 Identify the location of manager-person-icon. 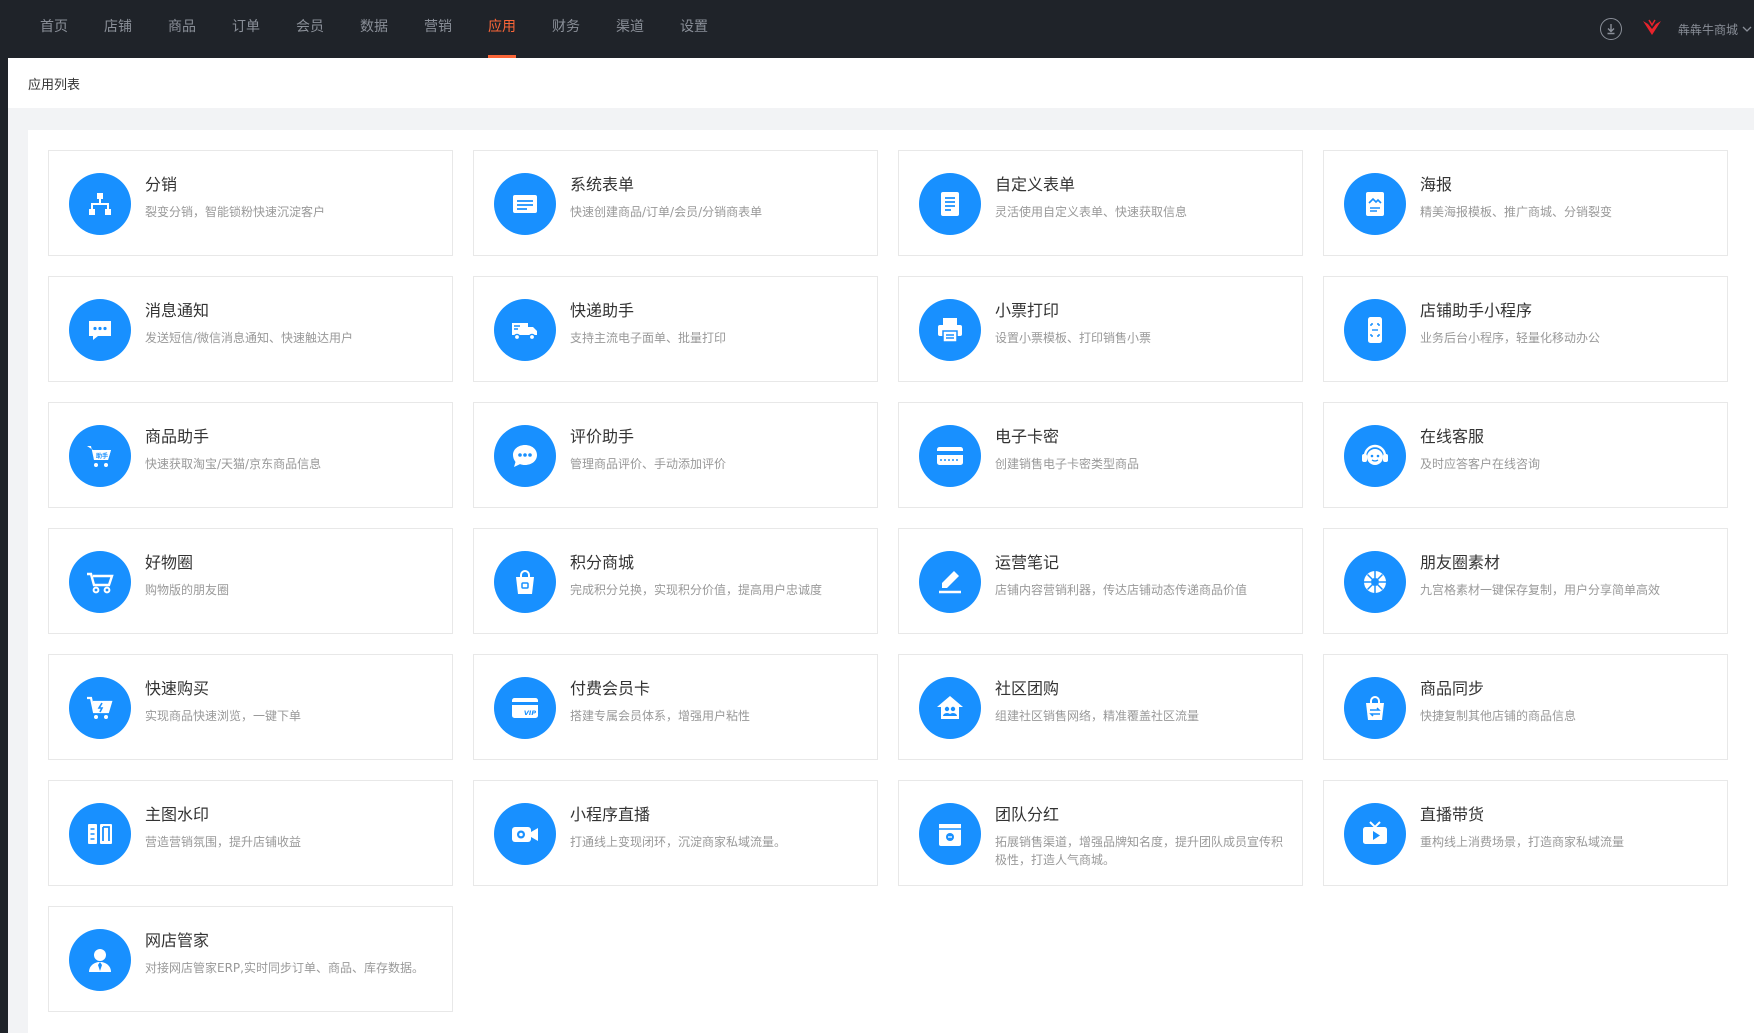
(100, 960).